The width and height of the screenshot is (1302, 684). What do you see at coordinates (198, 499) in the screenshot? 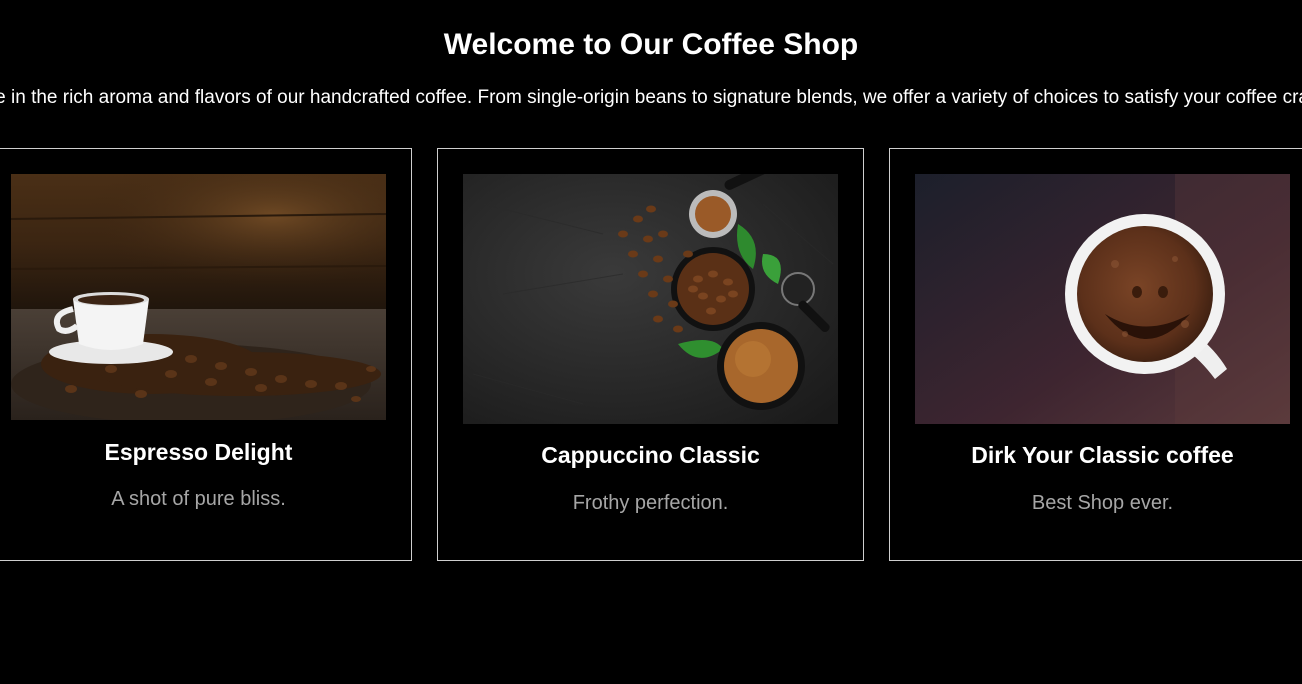
I see `card-description: A shot of pure bliss.` at bounding box center [198, 499].